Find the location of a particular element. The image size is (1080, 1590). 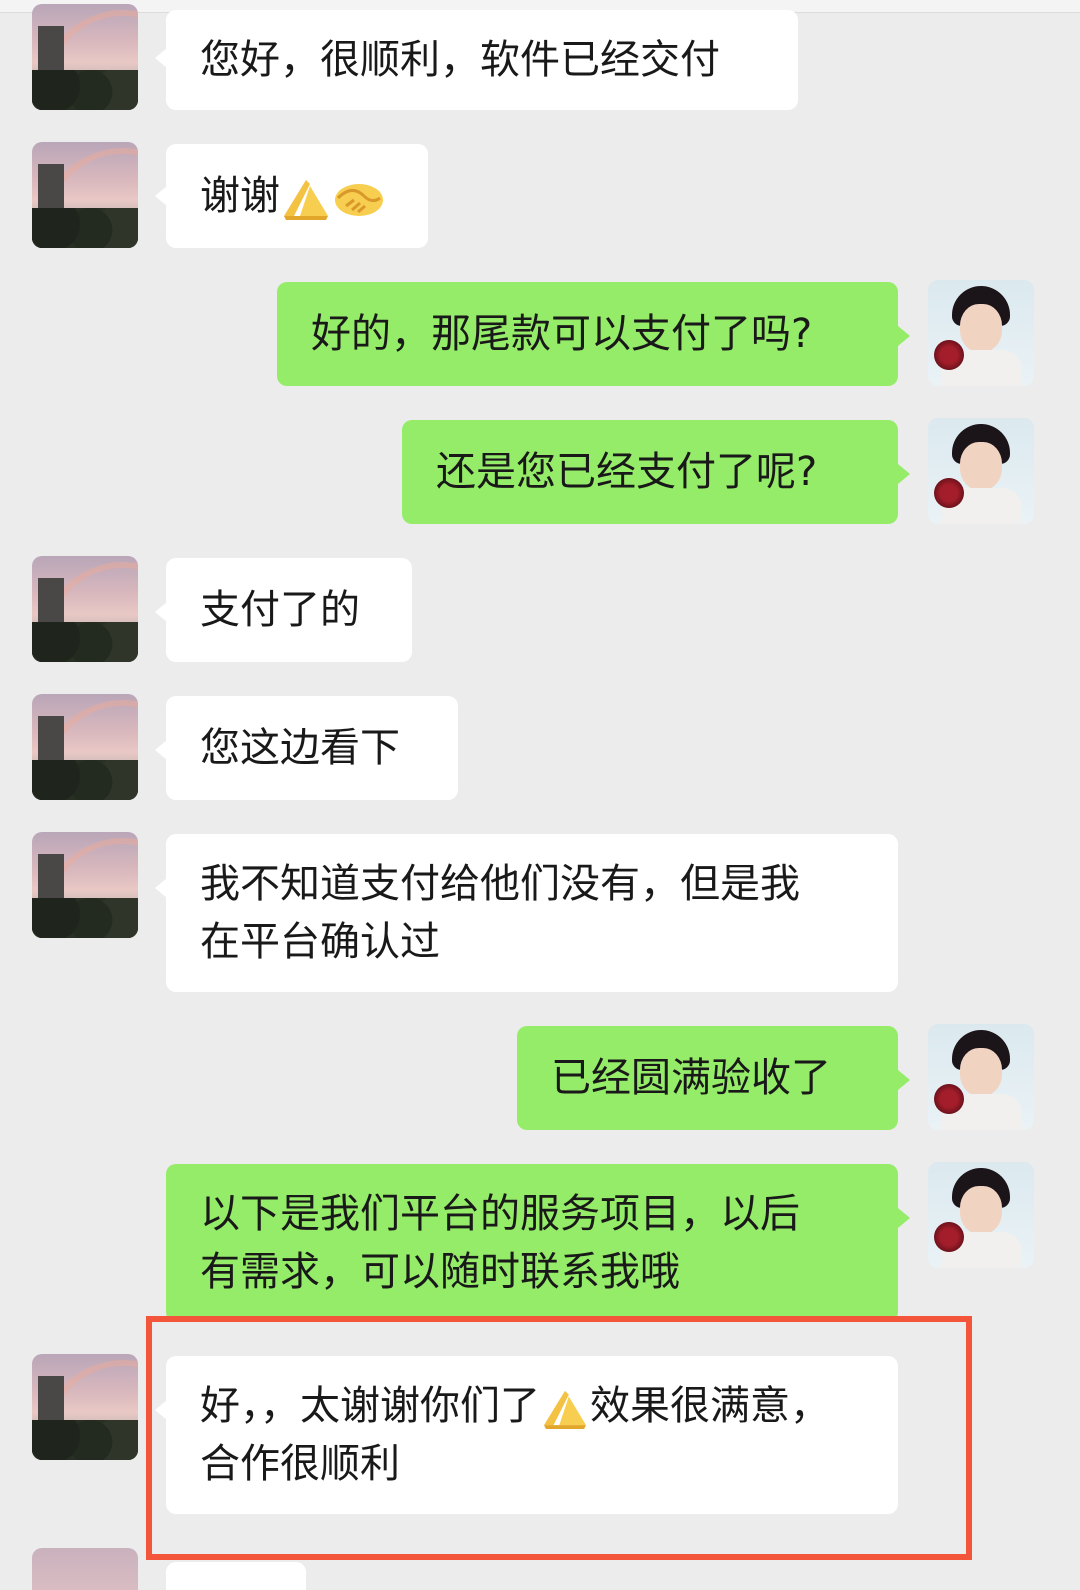

folded-hands-icon is located at coordinates (306, 198).